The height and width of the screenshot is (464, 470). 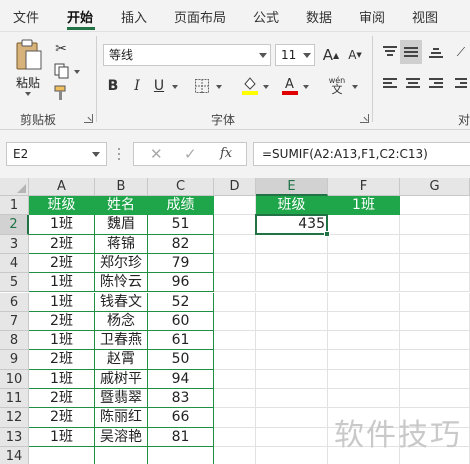 I want to click on formula-bar-grip-icon, so click(x=119, y=154).